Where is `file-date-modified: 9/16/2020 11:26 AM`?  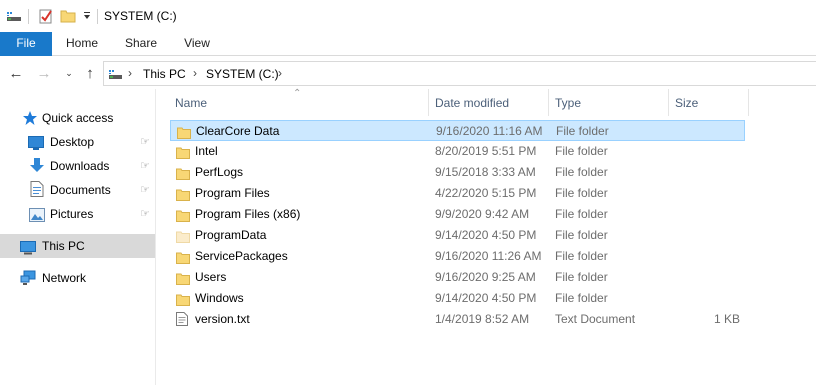 file-date-modified: 9/16/2020 11:26 AM is located at coordinates (488, 256).